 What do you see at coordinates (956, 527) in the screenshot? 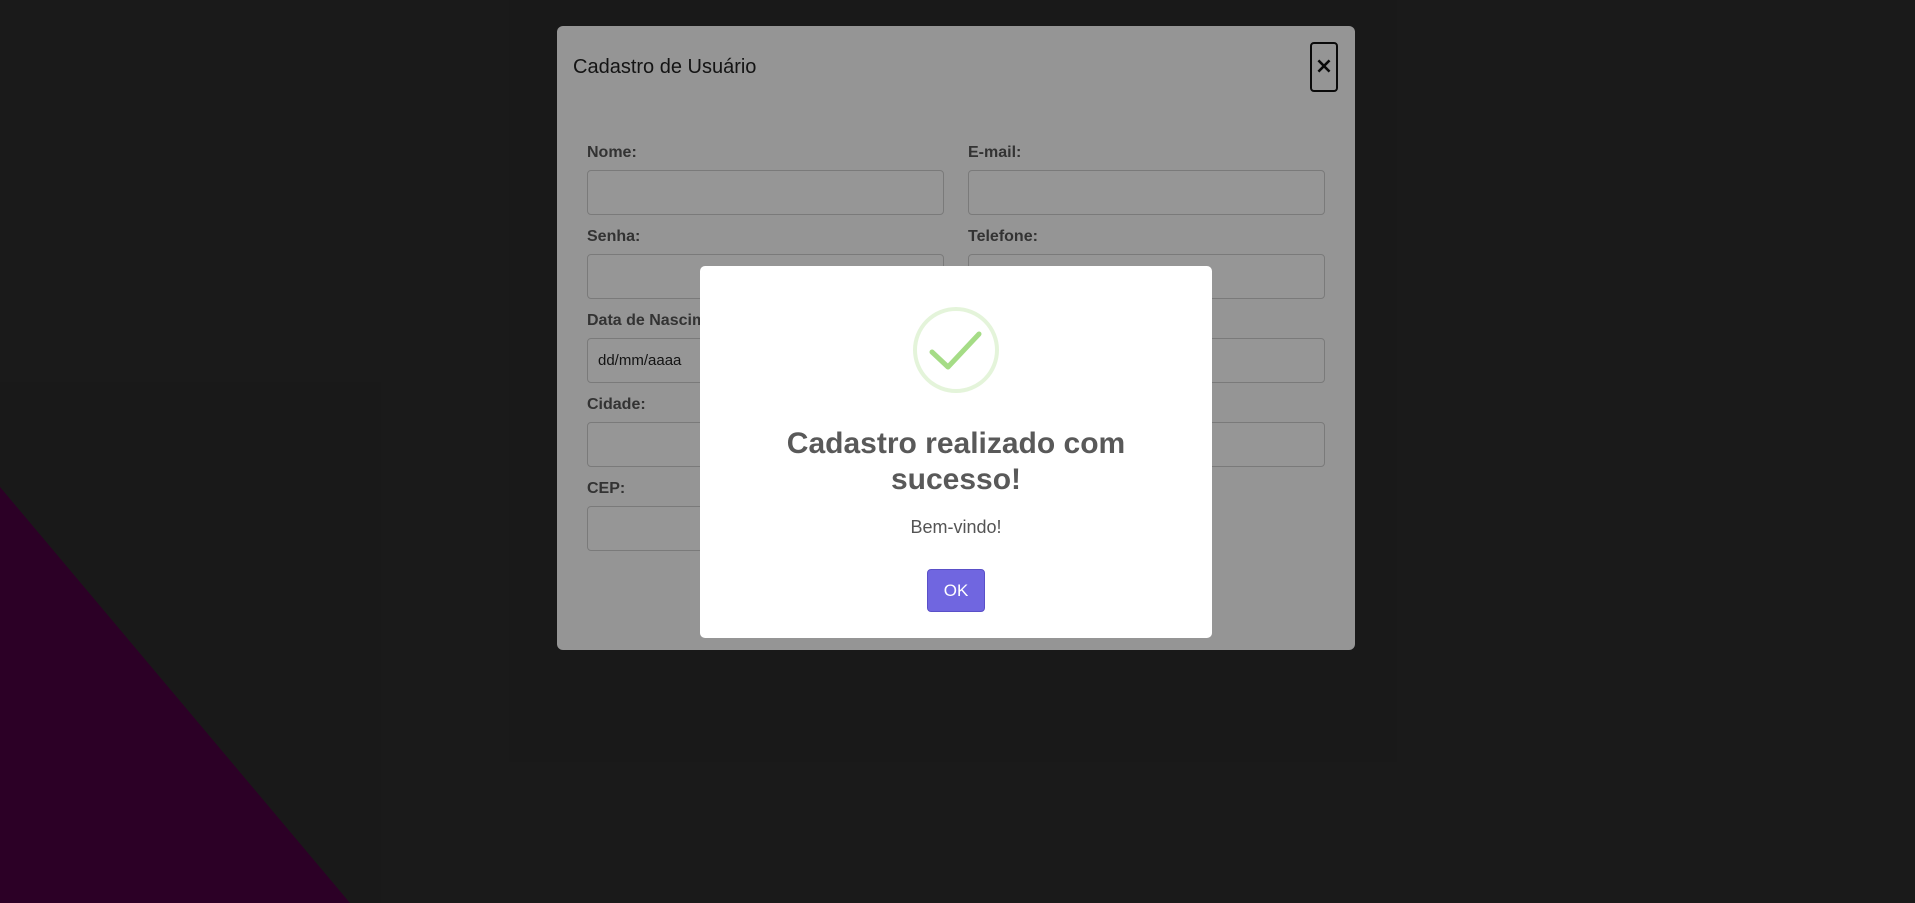
I see `dialog-message: Bem-vindo!` at bounding box center [956, 527].